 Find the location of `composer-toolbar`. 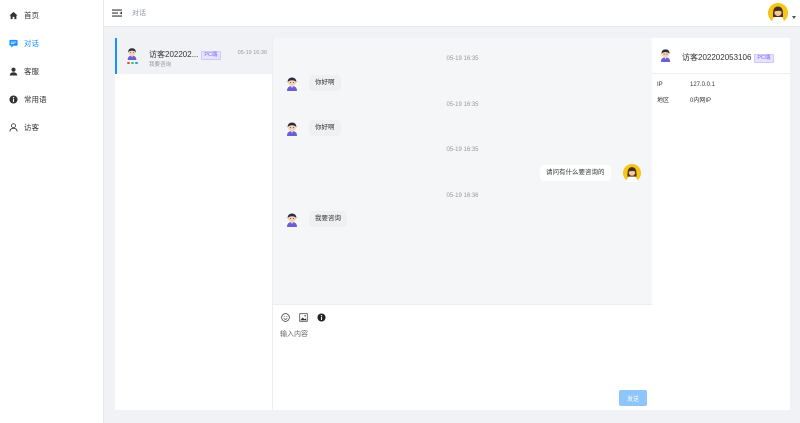

composer-toolbar is located at coordinates (303, 317).